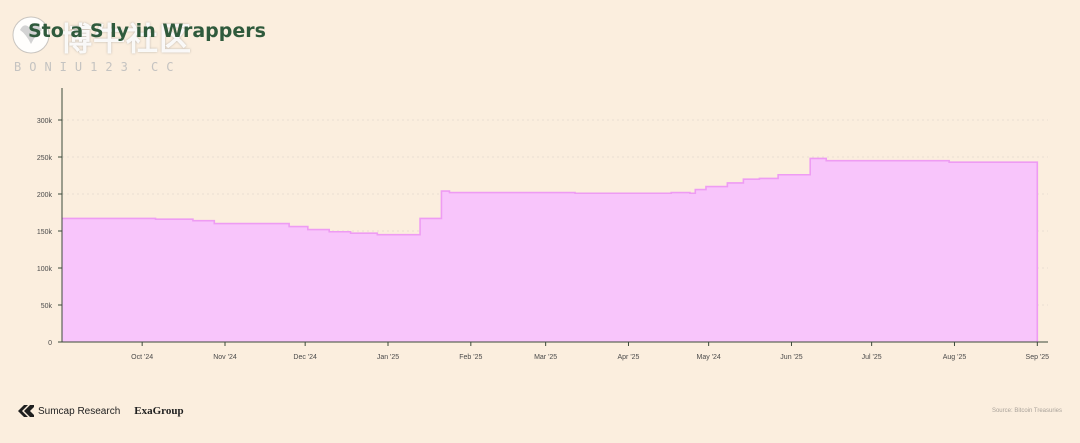  I want to click on sumcap-logo-icon, so click(26, 411).